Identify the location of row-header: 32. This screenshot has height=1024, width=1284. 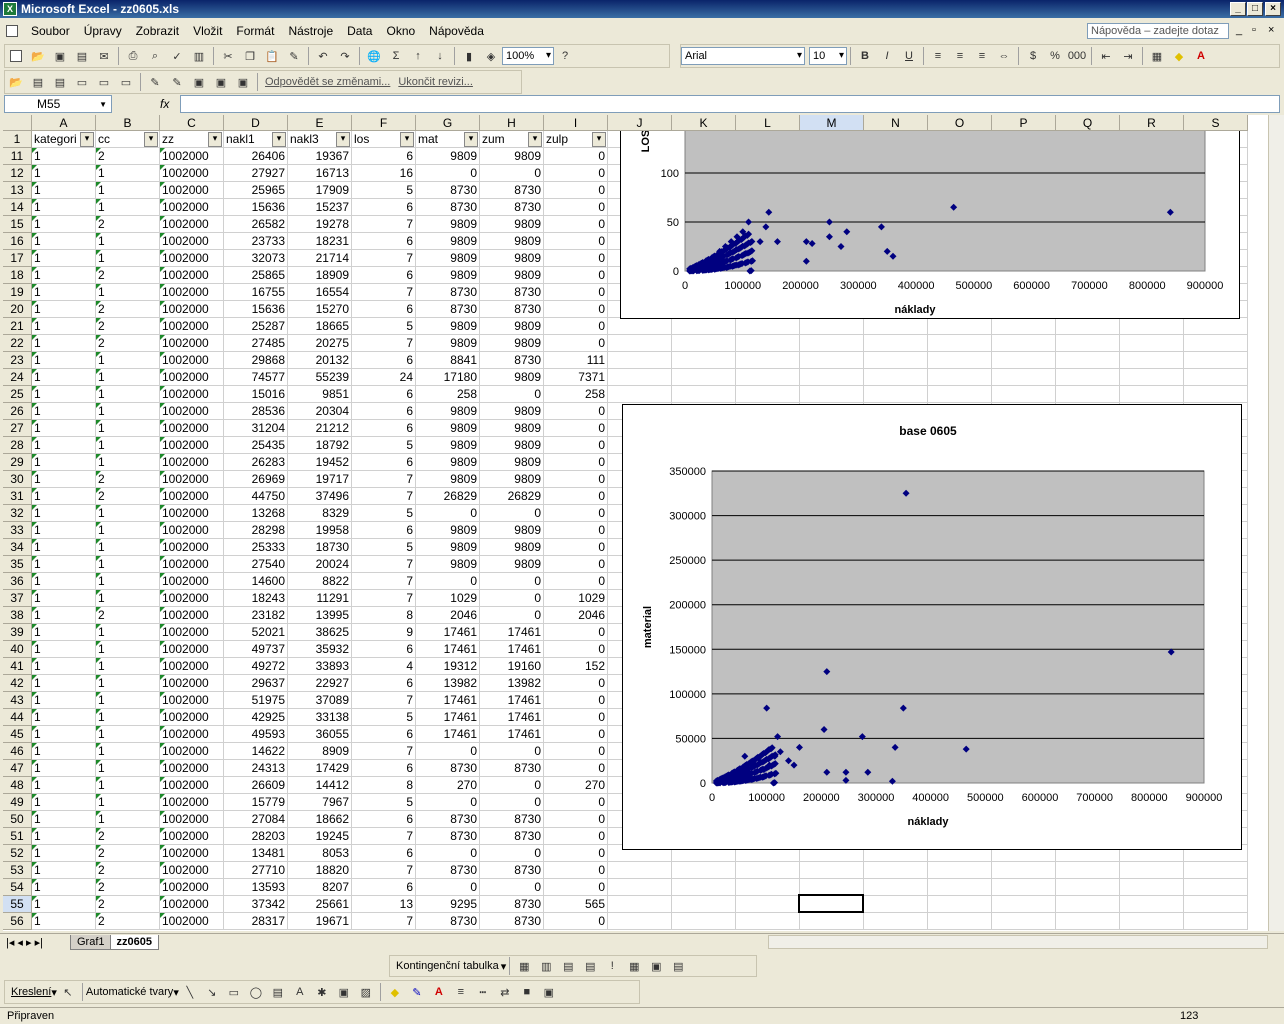
(17, 513).